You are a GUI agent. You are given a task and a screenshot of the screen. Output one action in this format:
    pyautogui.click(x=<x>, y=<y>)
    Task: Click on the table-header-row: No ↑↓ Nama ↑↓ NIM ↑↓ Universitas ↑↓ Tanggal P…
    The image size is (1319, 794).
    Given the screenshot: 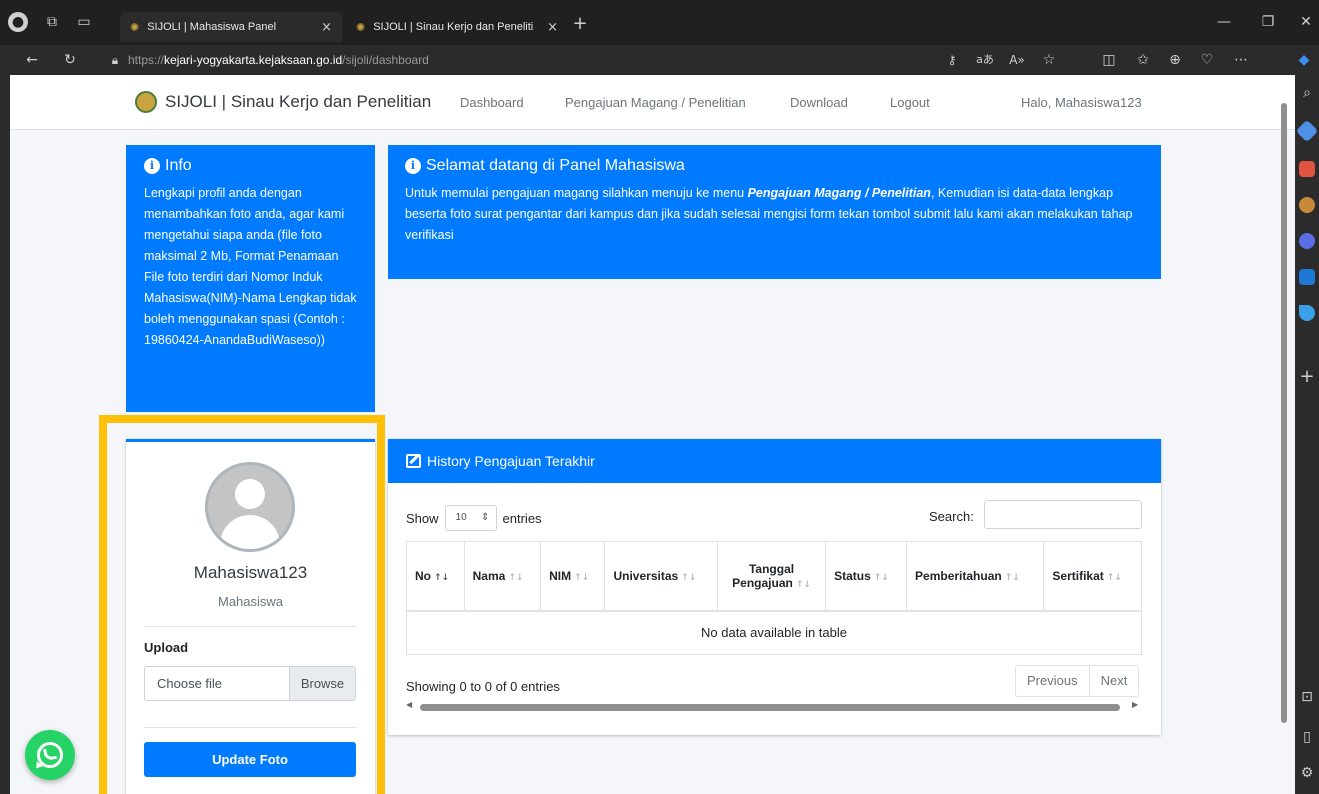 What is the action you would take?
    pyautogui.click(x=774, y=576)
    